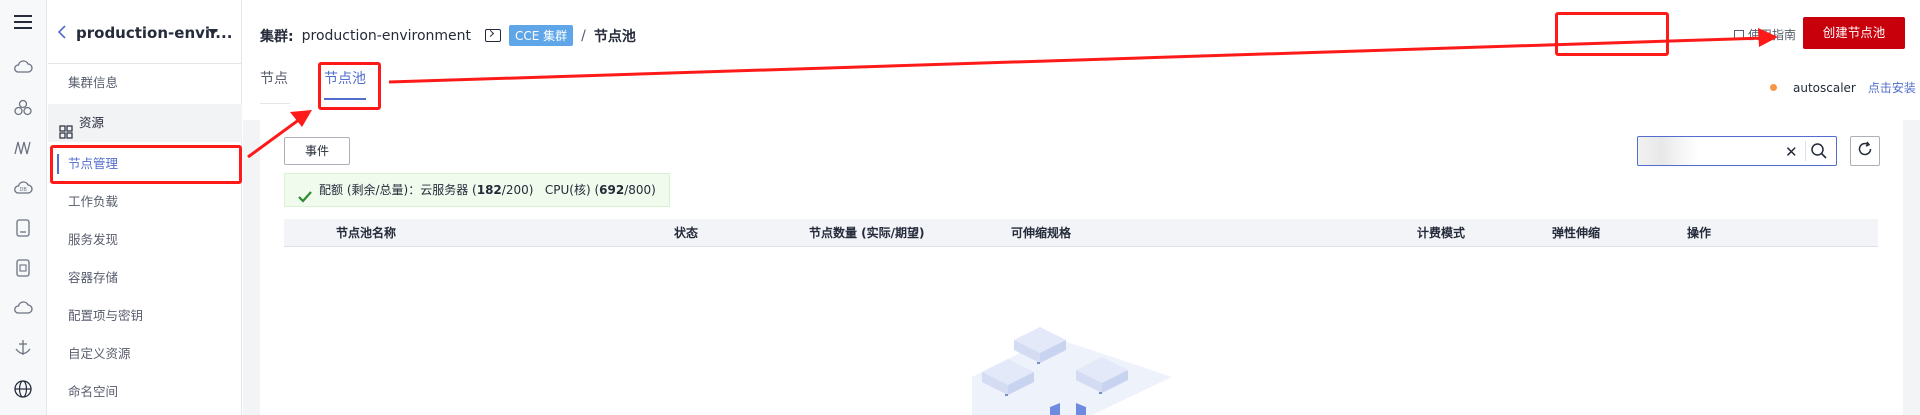 This screenshot has height=415, width=1920. What do you see at coordinates (398, 190) in the screenshot?
I see `quota-prefix: 配额 (剩余/总量)：云服务器 (` at bounding box center [398, 190].